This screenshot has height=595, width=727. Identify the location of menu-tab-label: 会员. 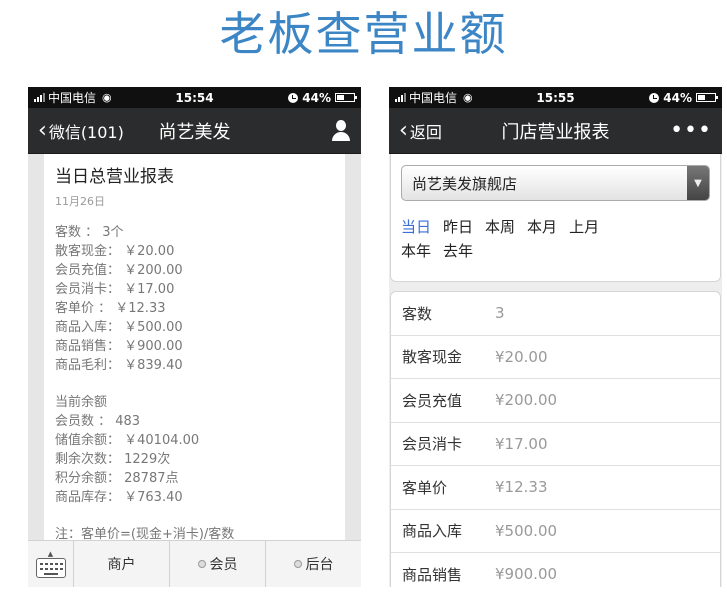
(223, 565).